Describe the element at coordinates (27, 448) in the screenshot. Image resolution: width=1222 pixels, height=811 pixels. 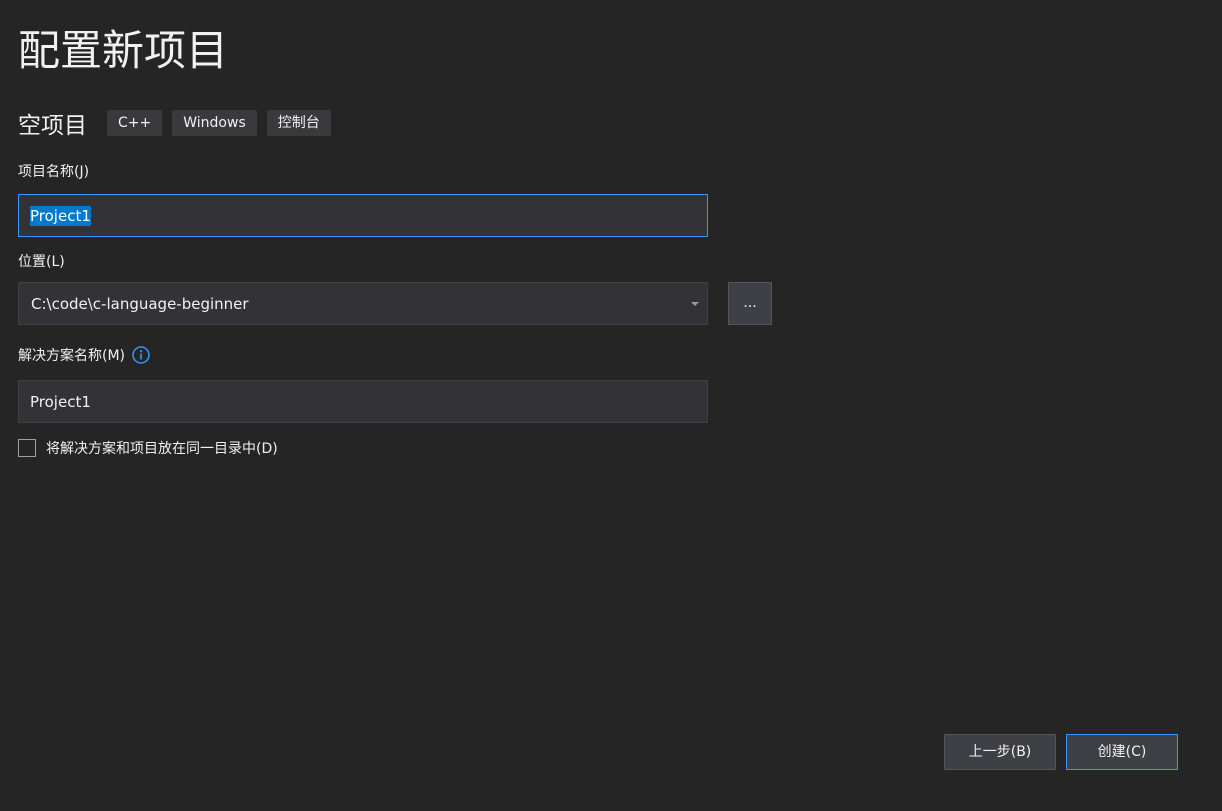
I see `same-directory-checkbox` at that location.